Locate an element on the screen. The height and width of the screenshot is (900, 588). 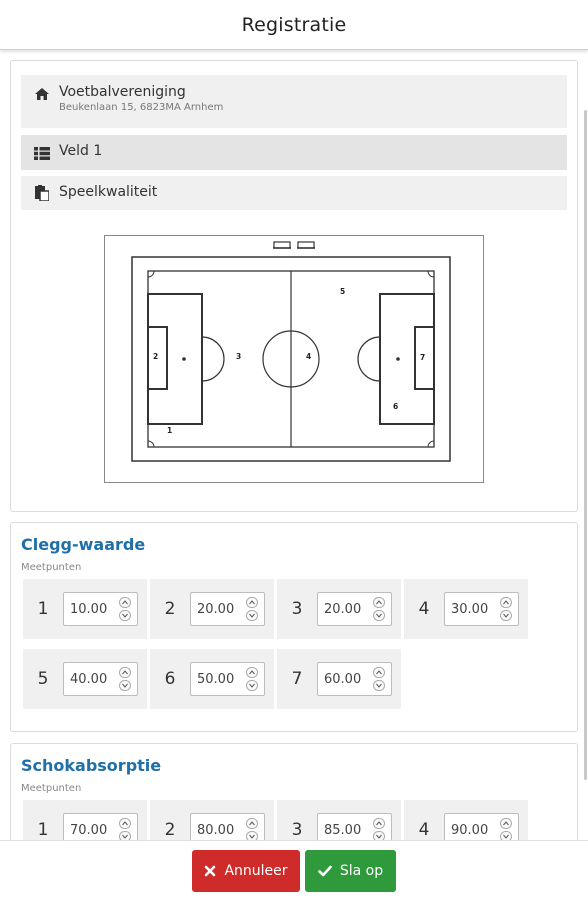
grid-icon is located at coordinates (42, 153).